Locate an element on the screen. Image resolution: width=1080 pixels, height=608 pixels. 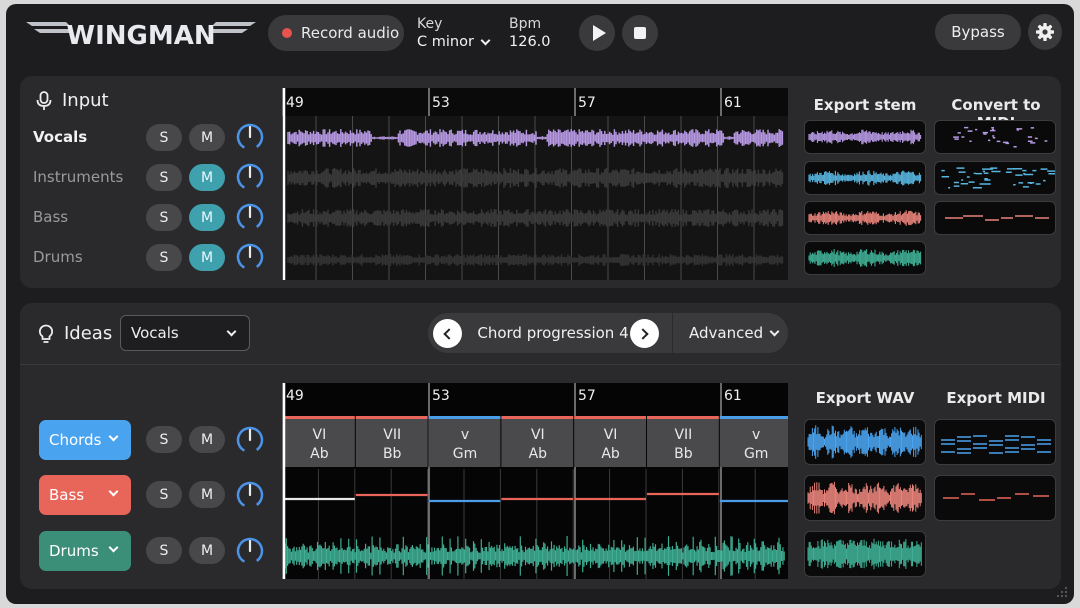
wav-preview-drums is located at coordinates (864, 554).